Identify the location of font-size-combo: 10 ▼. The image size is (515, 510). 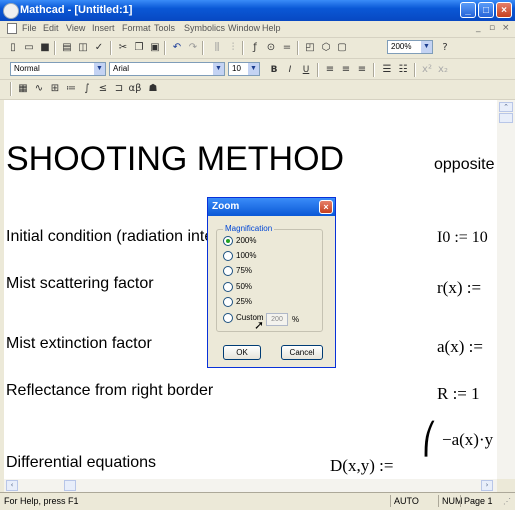
(244, 69).